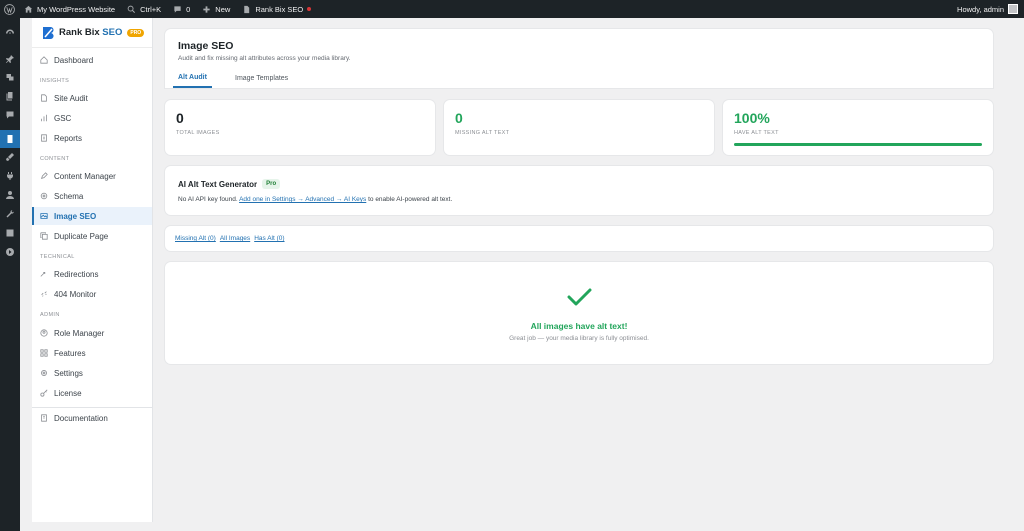 Image resolution: width=1024 pixels, height=531 pixels. Describe the element at coordinates (206, 46) in the screenshot. I see `page-title: Image SEO` at that location.